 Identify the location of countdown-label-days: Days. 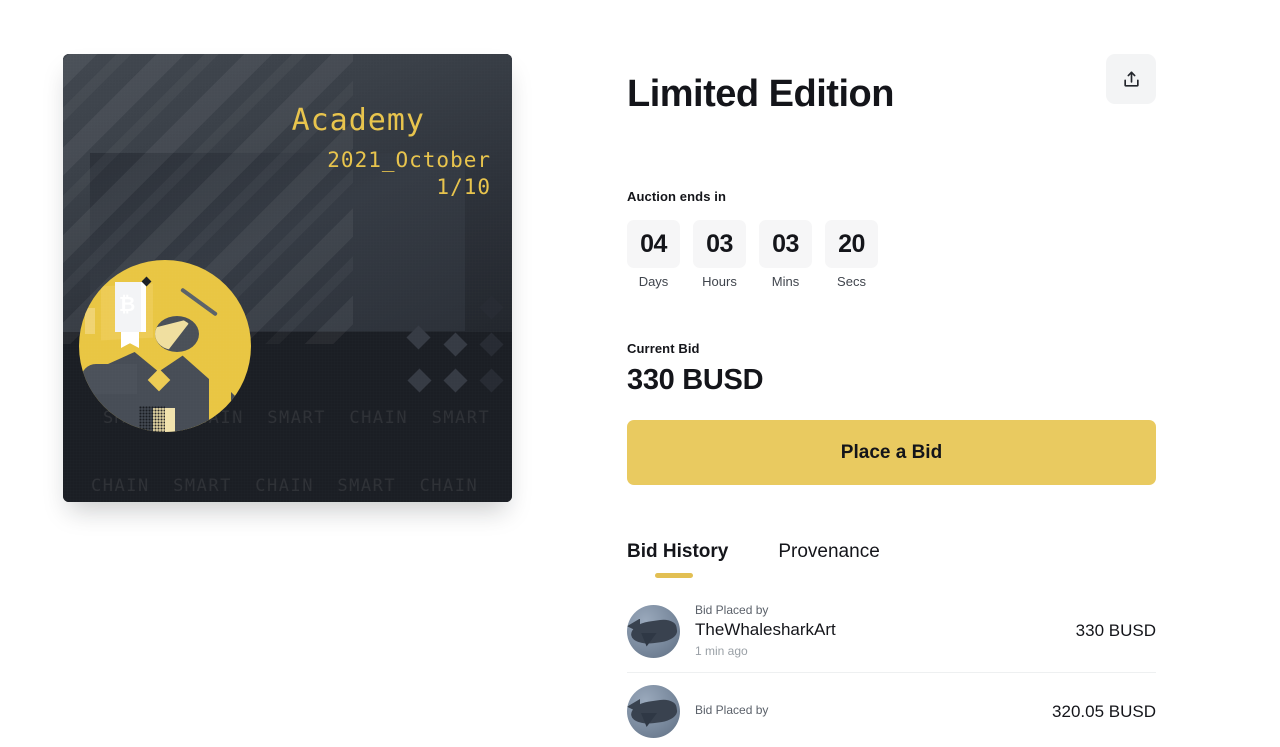
(653, 281).